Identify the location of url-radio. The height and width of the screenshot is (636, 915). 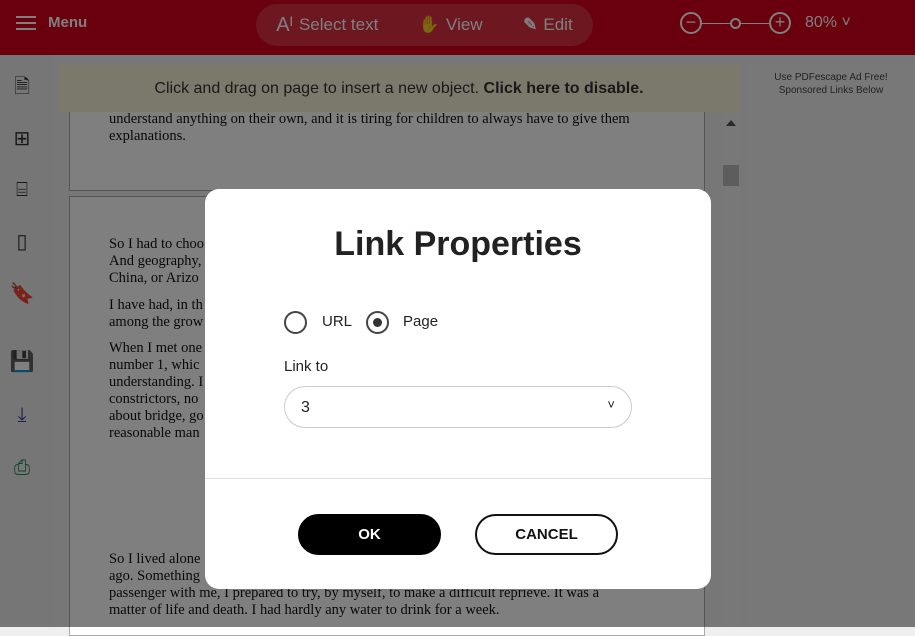
(295, 322).